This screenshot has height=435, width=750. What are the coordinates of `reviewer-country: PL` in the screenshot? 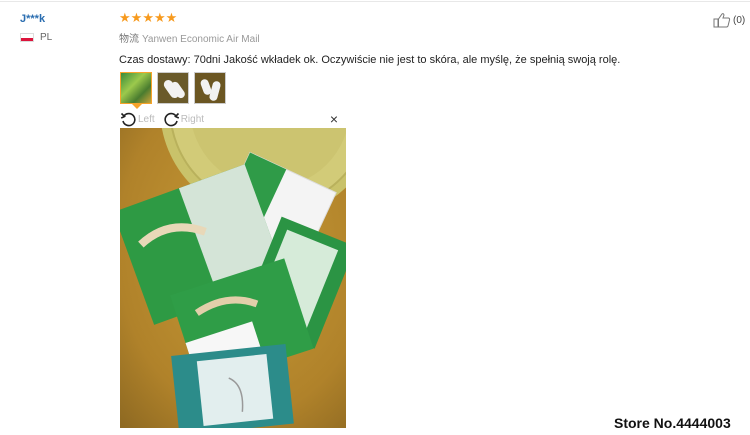 It's located at (65, 37).